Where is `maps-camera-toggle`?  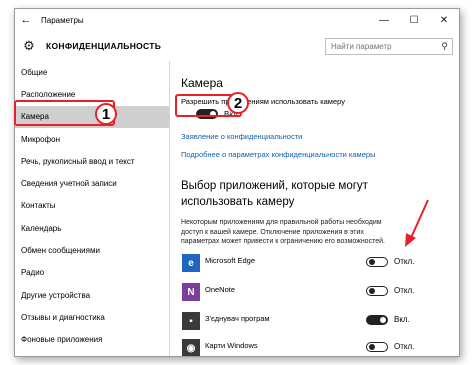
maps-camera-toggle is located at coordinates (377, 347).